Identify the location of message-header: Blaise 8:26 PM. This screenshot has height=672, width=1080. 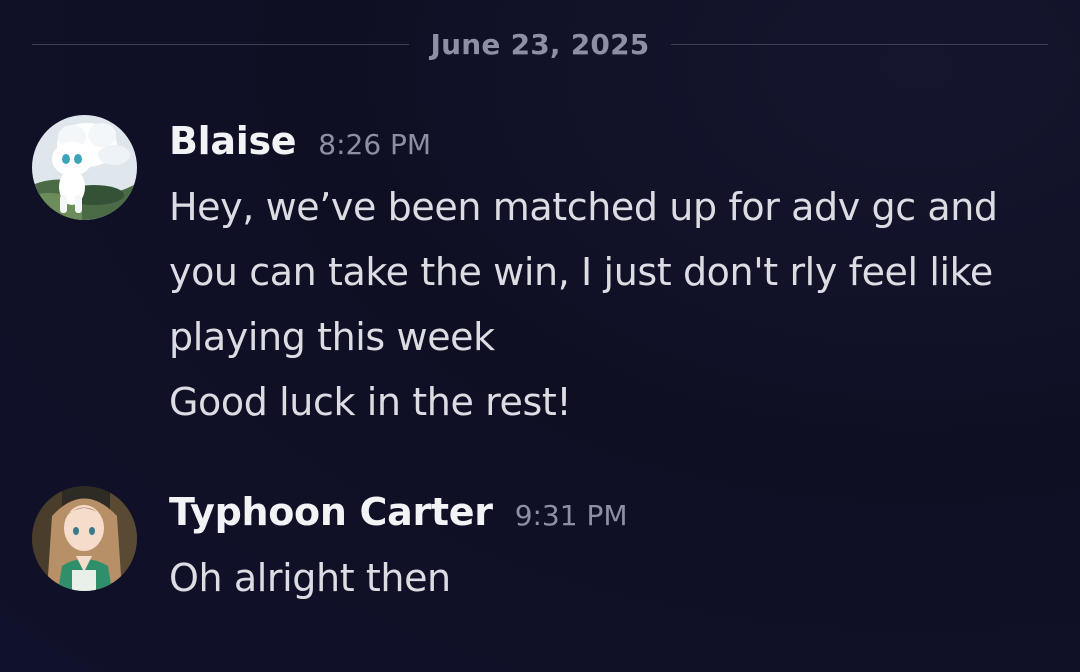
(609, 146).